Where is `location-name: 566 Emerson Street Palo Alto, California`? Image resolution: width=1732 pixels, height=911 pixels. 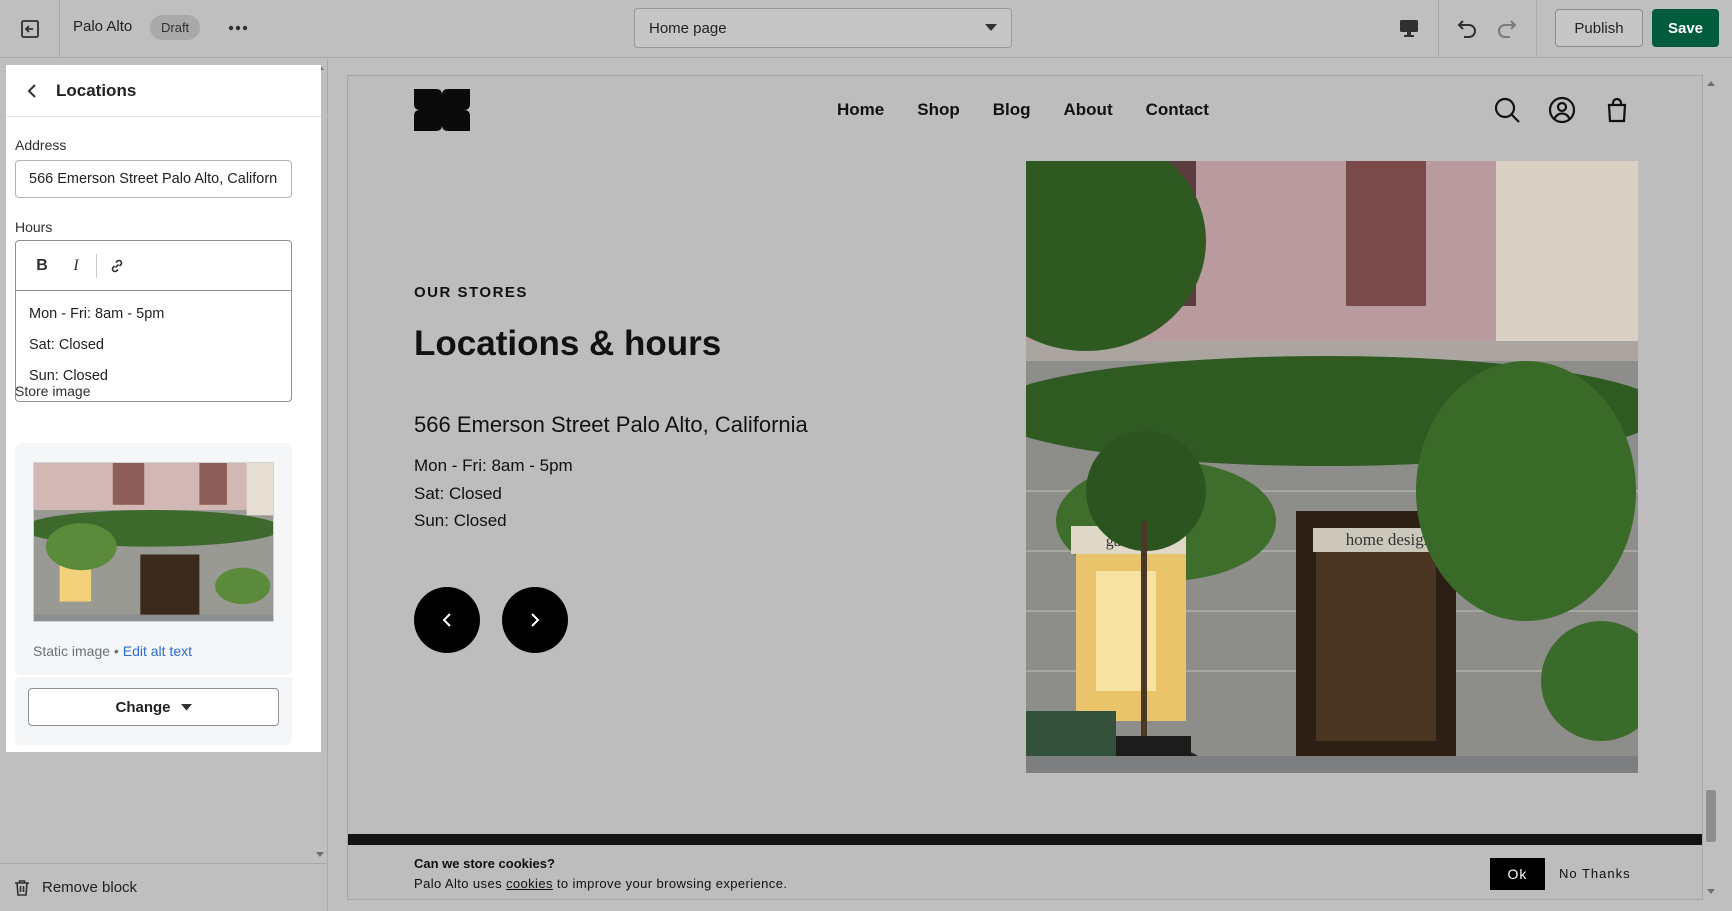 location-name: 566 Emerson Street Palo Alto, California is located at coordinates (611, 424).